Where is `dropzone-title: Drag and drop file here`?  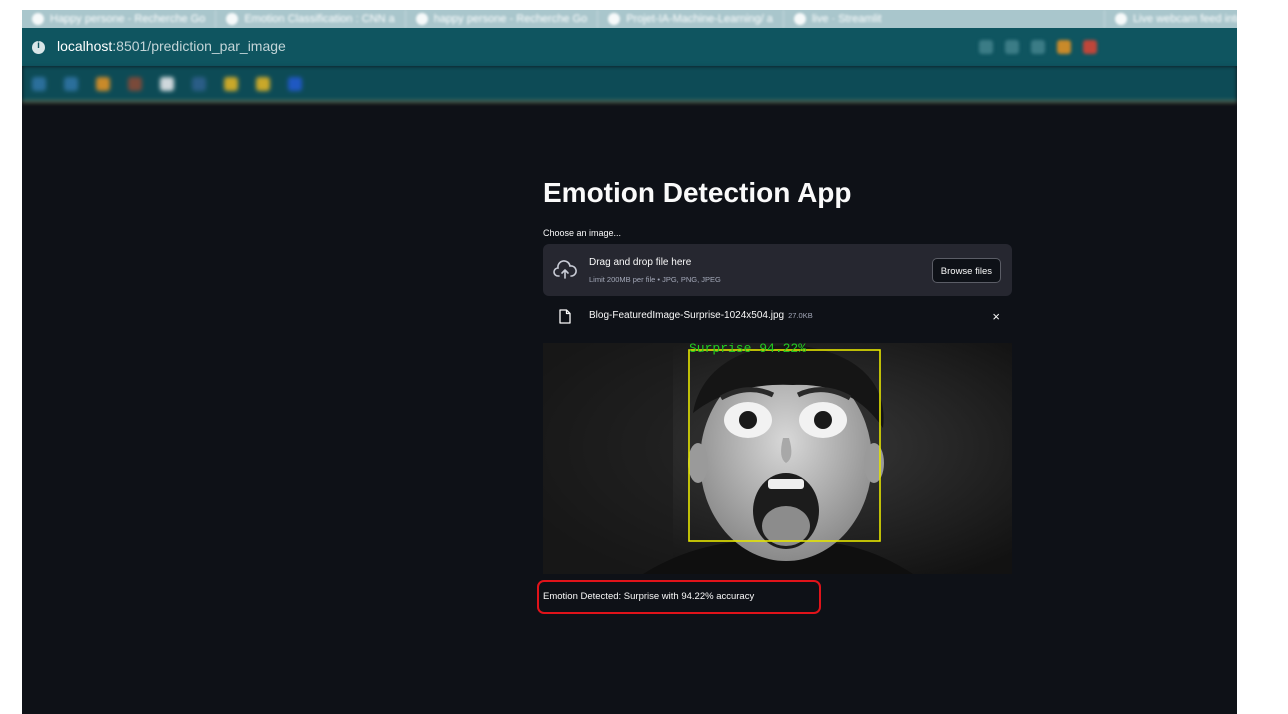
dropzone-title: Drag and drop file here is located at coordinates (640, 262).